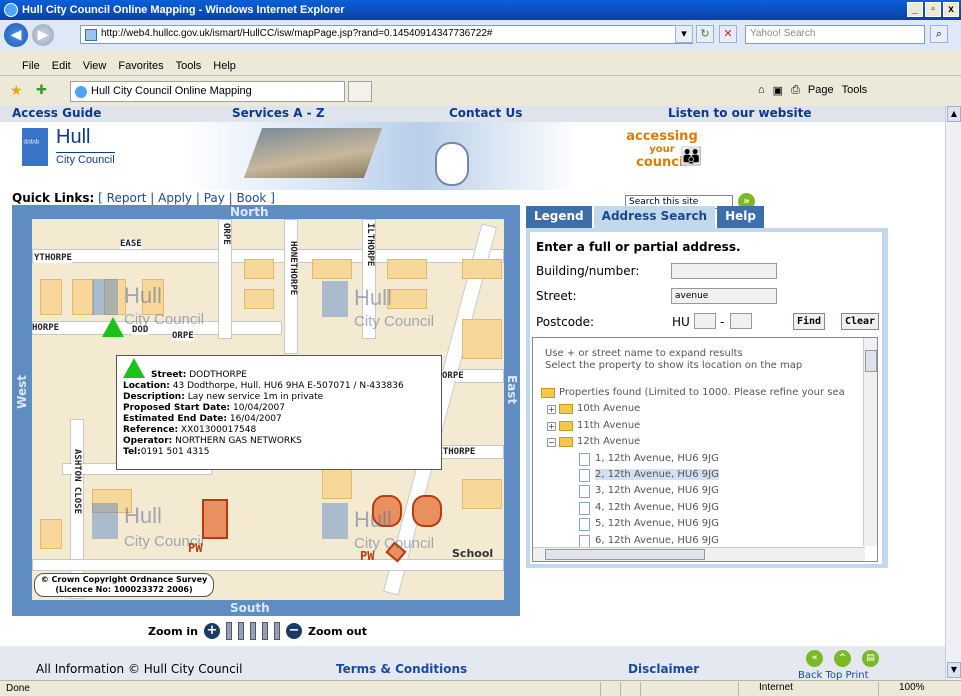 Image resolution: width=961 pixels, height=696 pixels. I want to click on menu-file: File, so click(31, 66).